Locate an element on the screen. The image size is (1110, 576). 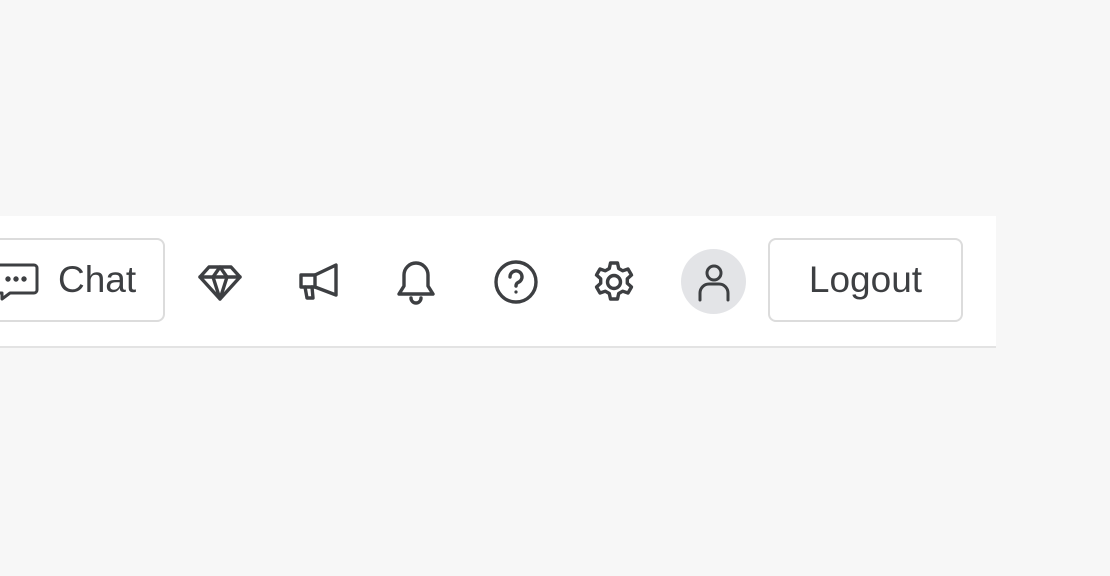
chat-icon is located at coordinates (20, 280).